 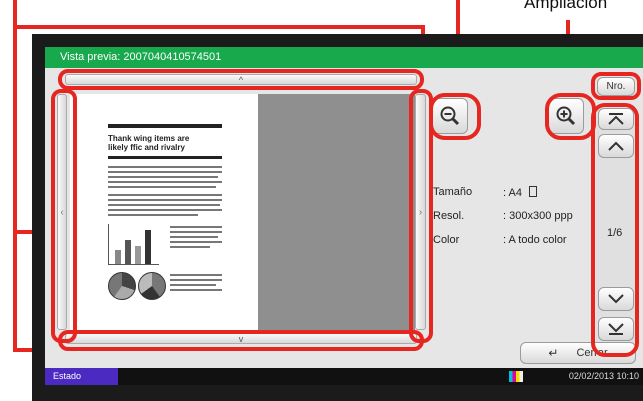 I want to click on size-value: : A4, so click(x=520, y=192).